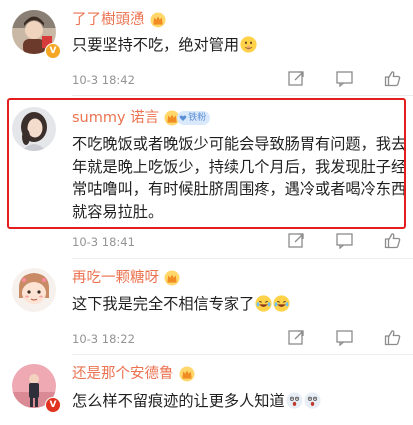 The height and width of the screenshot is (425, 413). What do you see at coordinates (183, 118) in the screenshot?
I see `heart-icon` at bounding box center [183, 118].